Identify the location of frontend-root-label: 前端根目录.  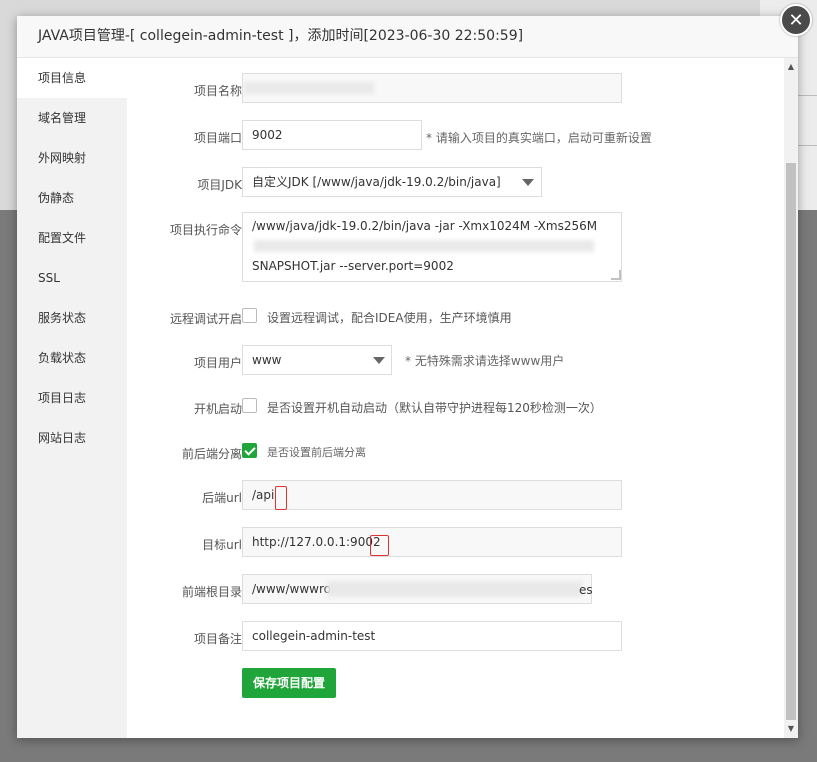
(211, 592).